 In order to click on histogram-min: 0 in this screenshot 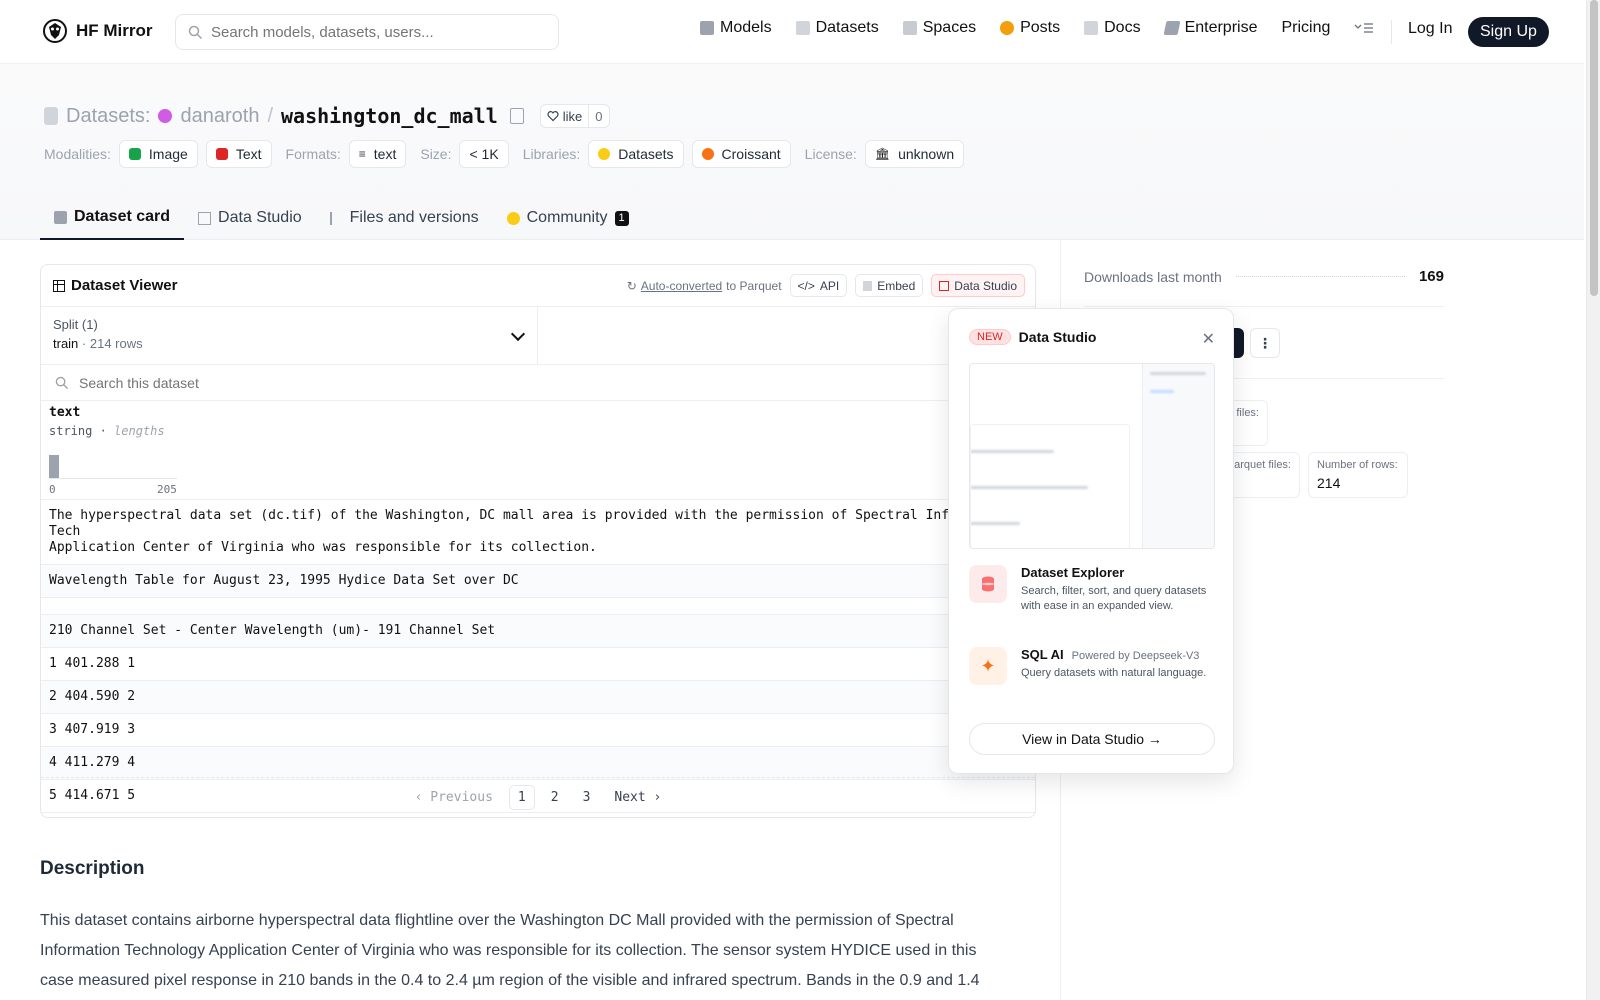, I will do `click(52, 489)`.